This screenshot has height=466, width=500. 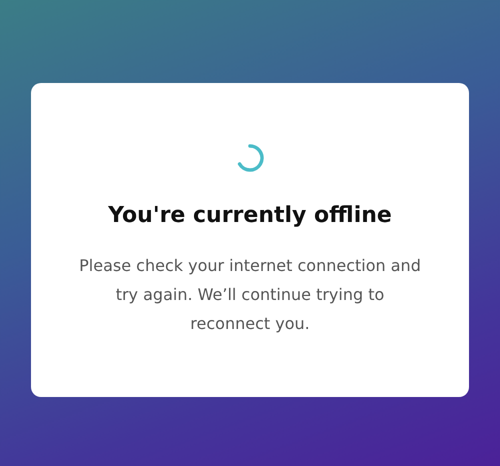 I want to click on offline-message: Please check your internet connection and try again. We’ll continue trying to reconnect you., so click(x=250, y=295).